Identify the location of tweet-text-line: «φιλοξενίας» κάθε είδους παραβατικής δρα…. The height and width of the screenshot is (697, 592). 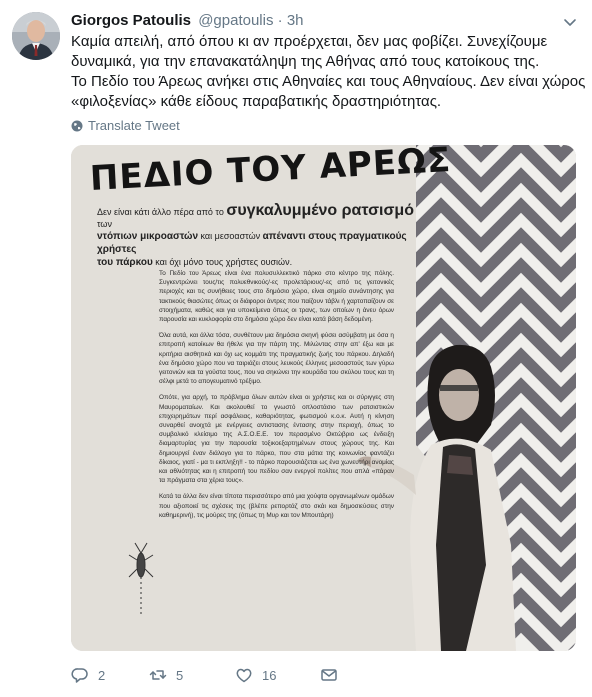
(256, 101).